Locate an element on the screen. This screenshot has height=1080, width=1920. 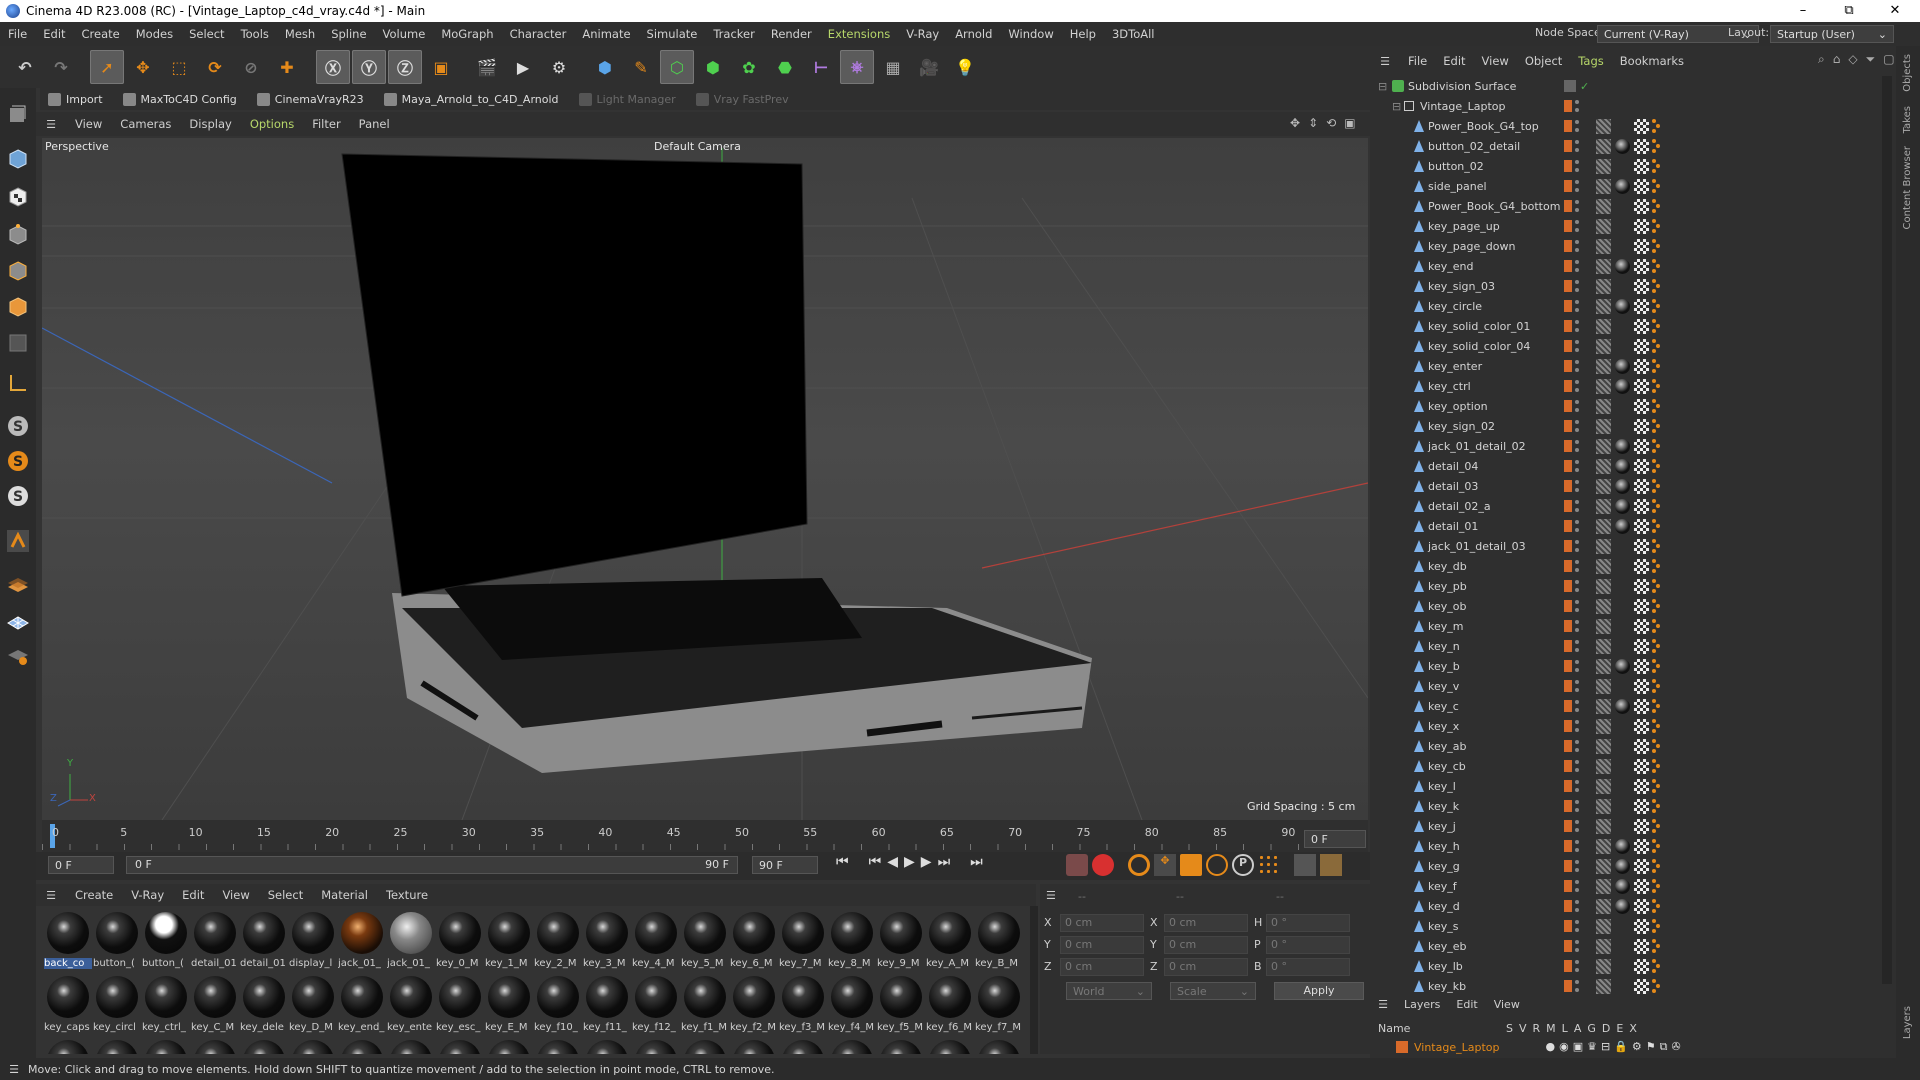
object-row: key_l is located at coordinates (1631, 786).